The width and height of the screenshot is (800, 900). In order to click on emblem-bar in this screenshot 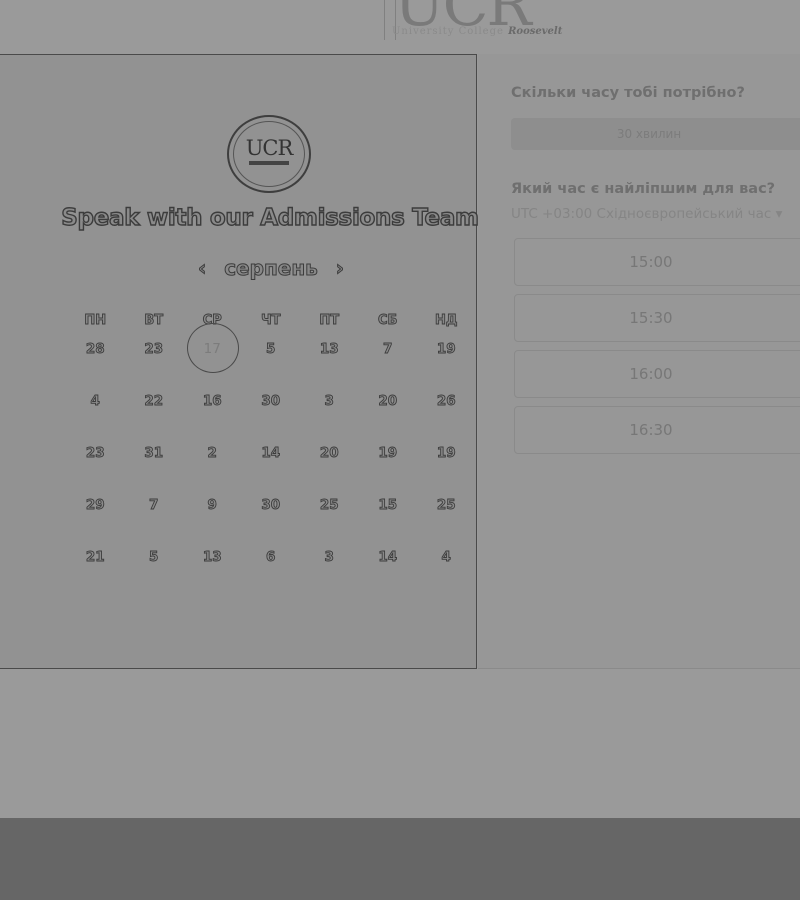, I will do `click(269, 163)`.